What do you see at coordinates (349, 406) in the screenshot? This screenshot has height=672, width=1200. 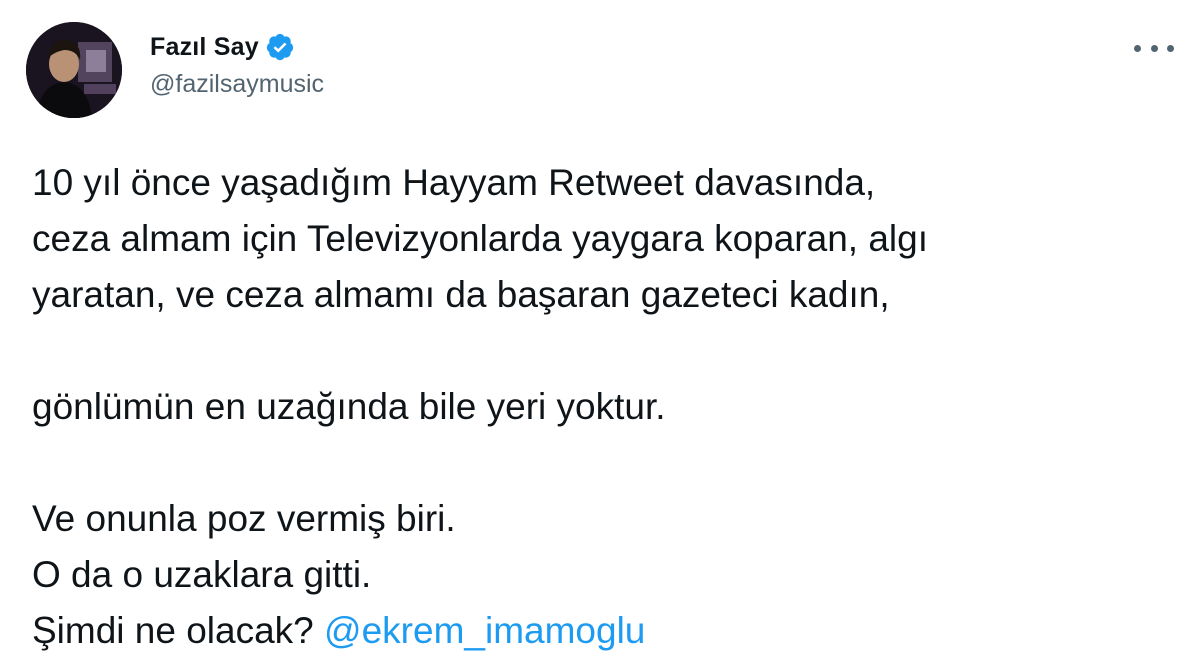 I see `tweet-line: gönlümün en uzağında bile yeri yoktur.` at bounding box center [349, 406].